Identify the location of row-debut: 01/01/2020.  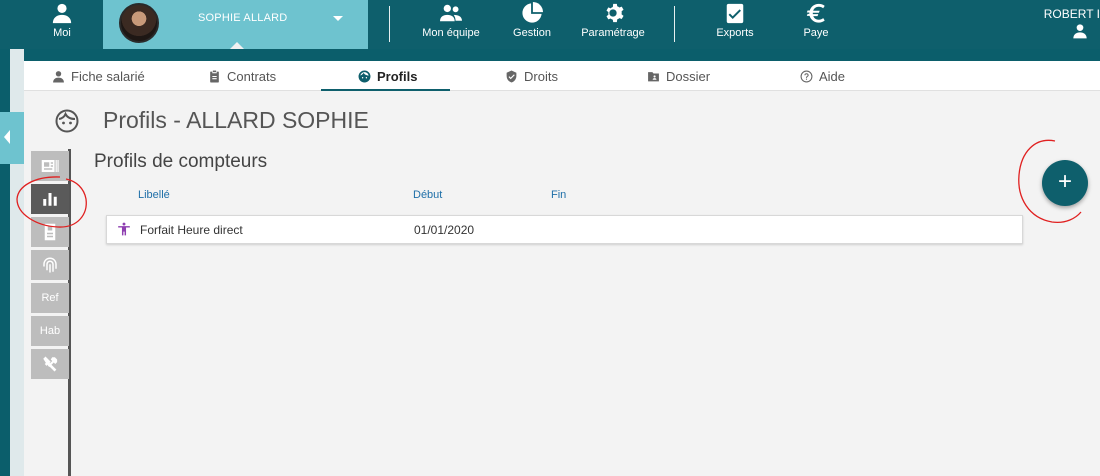
(444, 230).